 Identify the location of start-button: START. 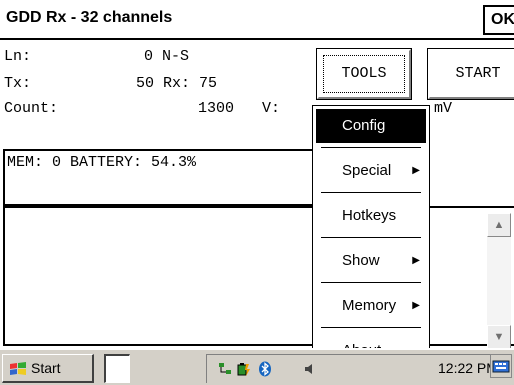
(470, 74).